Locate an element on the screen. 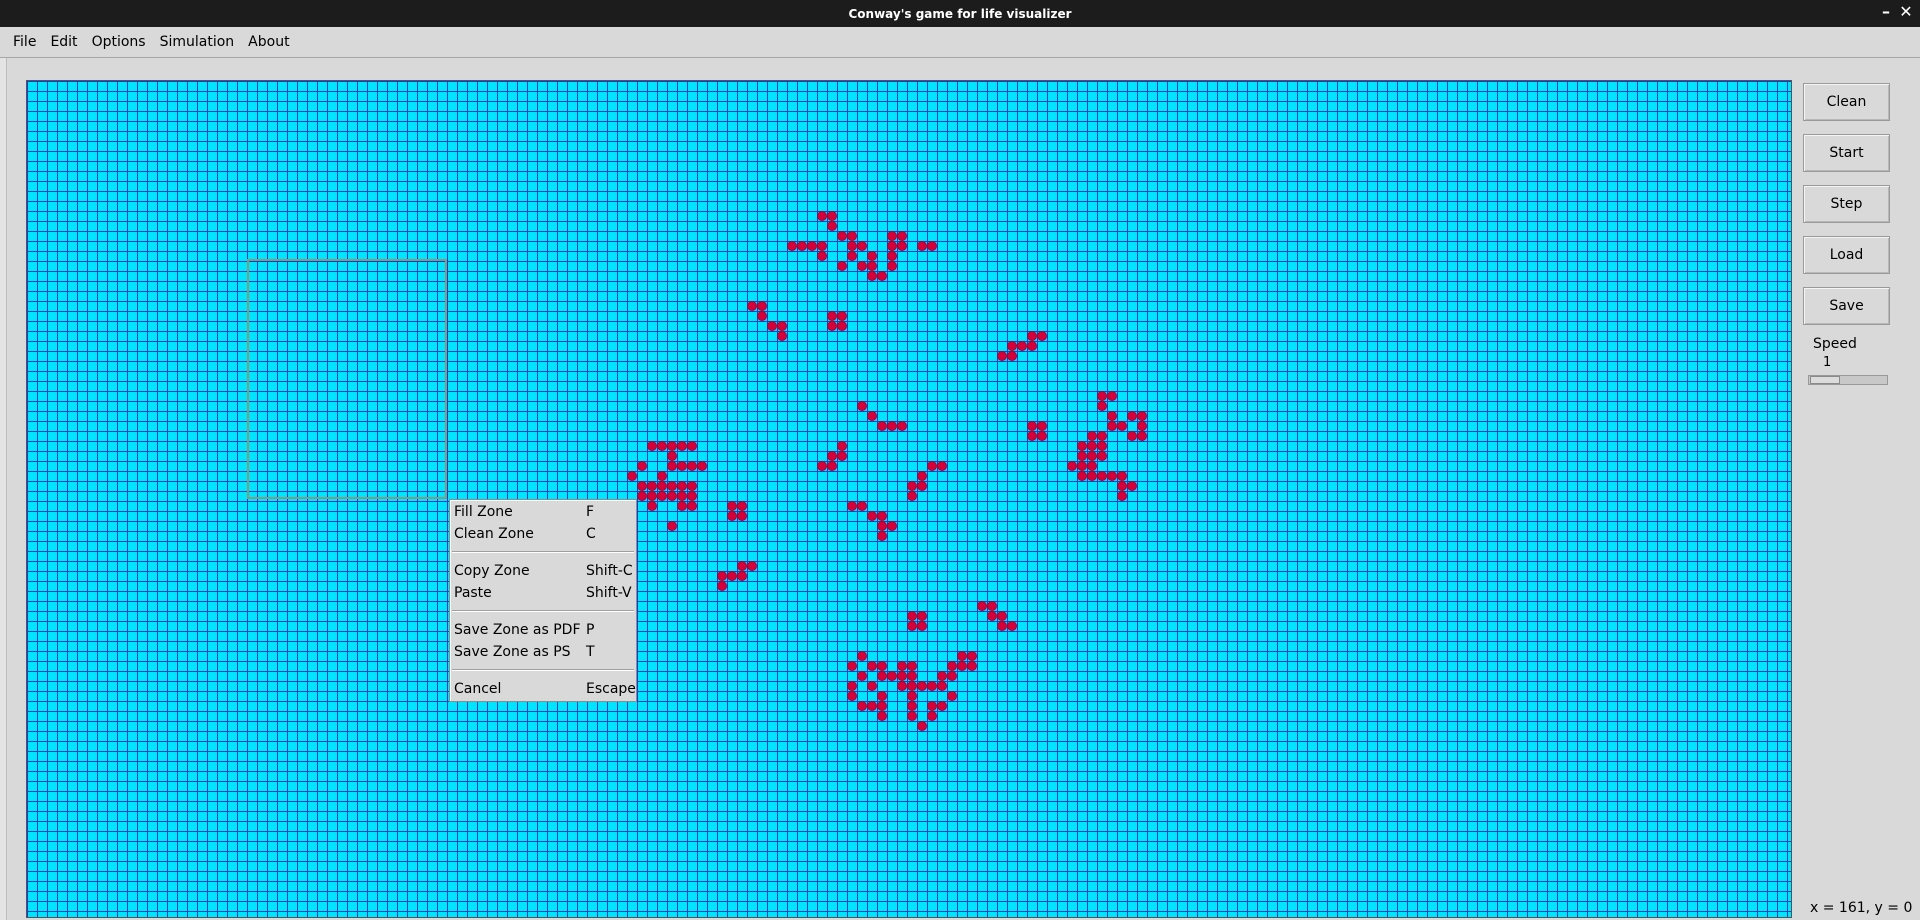 The image size is (1920, 920). minimize-button: – is located at coordinates (1886, 12).